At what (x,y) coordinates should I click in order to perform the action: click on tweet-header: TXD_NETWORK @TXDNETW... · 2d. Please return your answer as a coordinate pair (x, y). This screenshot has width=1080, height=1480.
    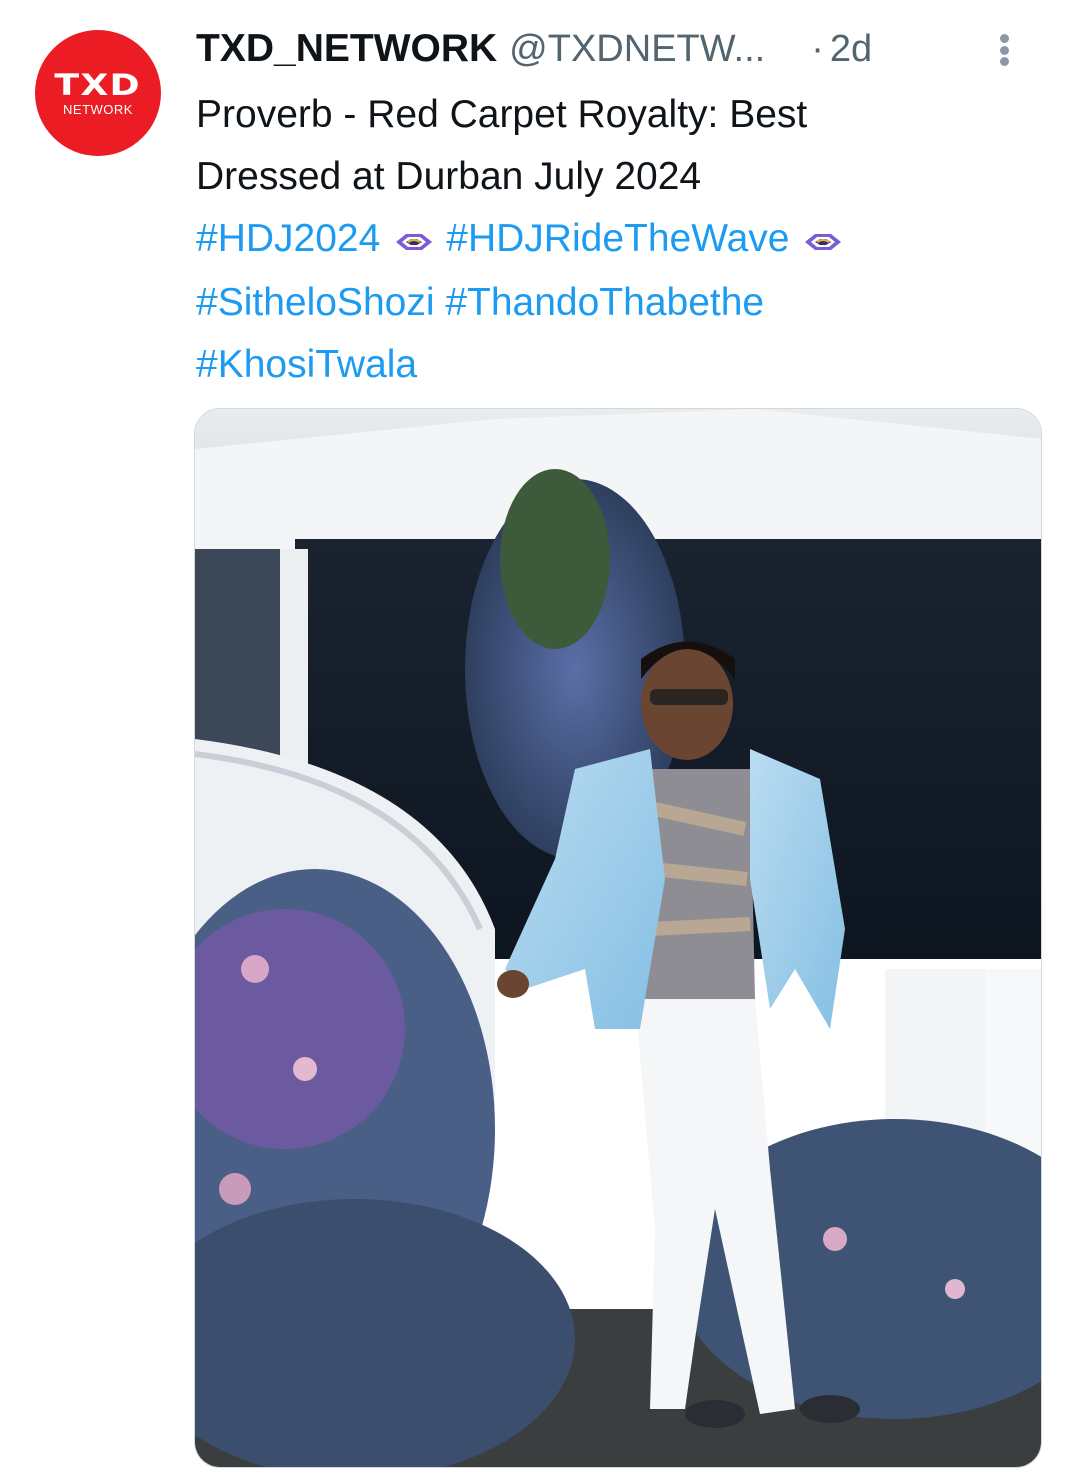
    Looking at the image, I should click on (628, 49).